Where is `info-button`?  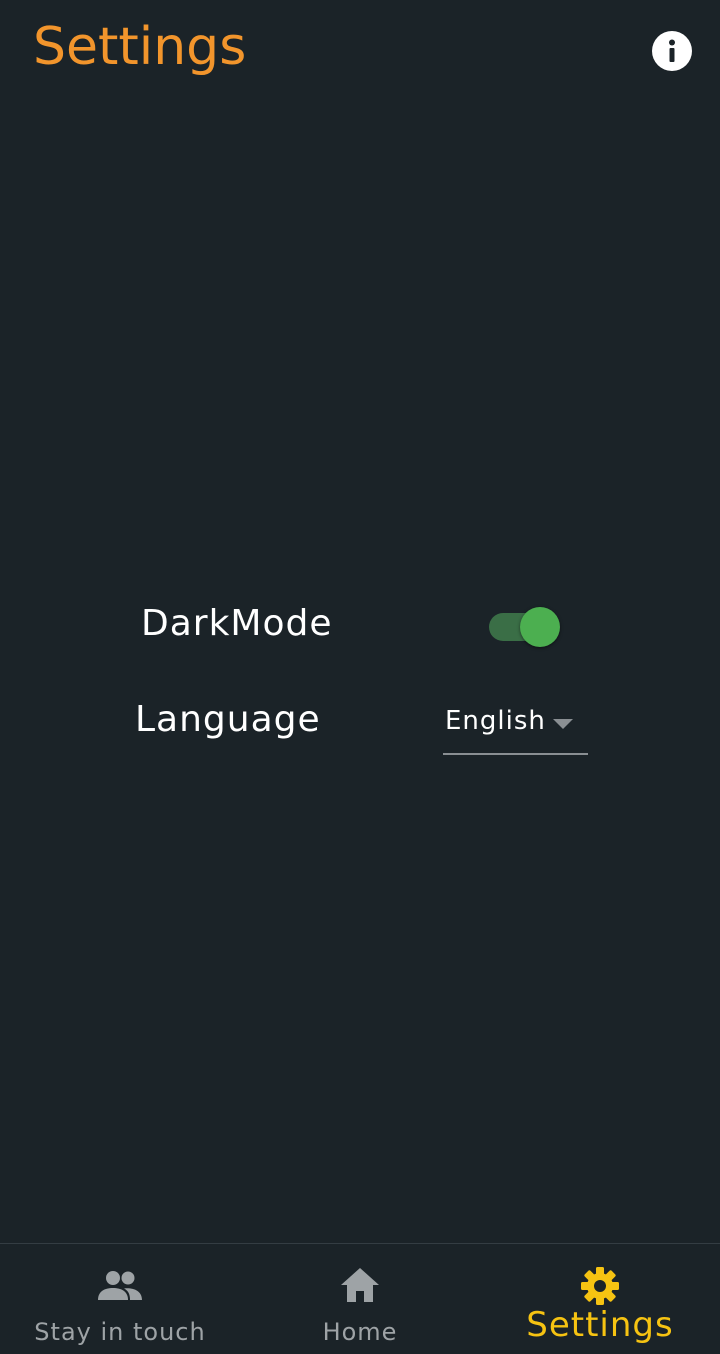 info-button is located at coordinates (672, 51).